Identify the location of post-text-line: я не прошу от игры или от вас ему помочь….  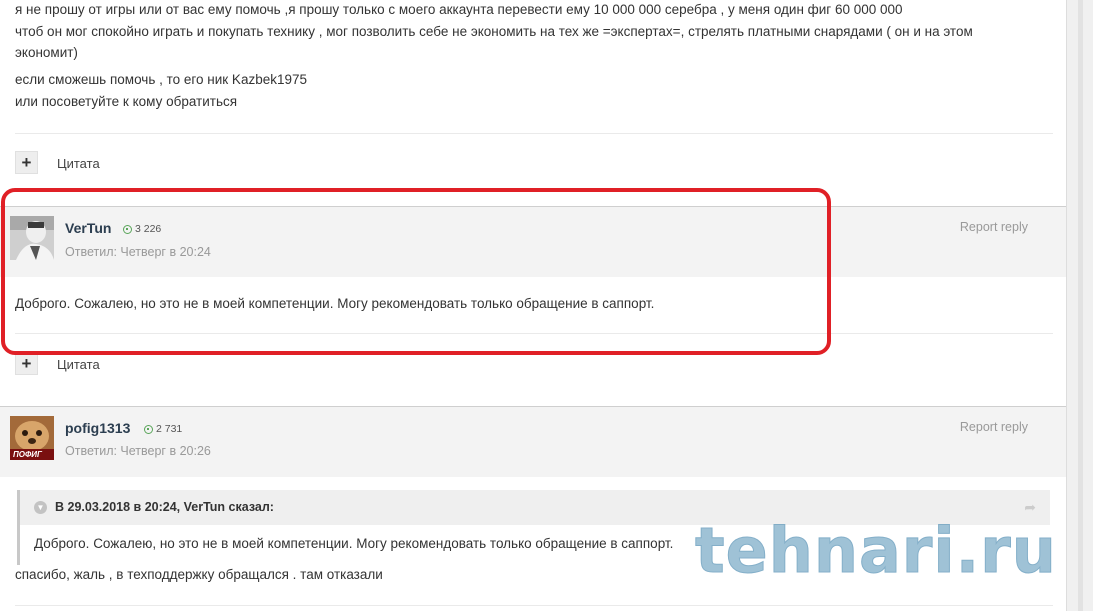
(459, 9).